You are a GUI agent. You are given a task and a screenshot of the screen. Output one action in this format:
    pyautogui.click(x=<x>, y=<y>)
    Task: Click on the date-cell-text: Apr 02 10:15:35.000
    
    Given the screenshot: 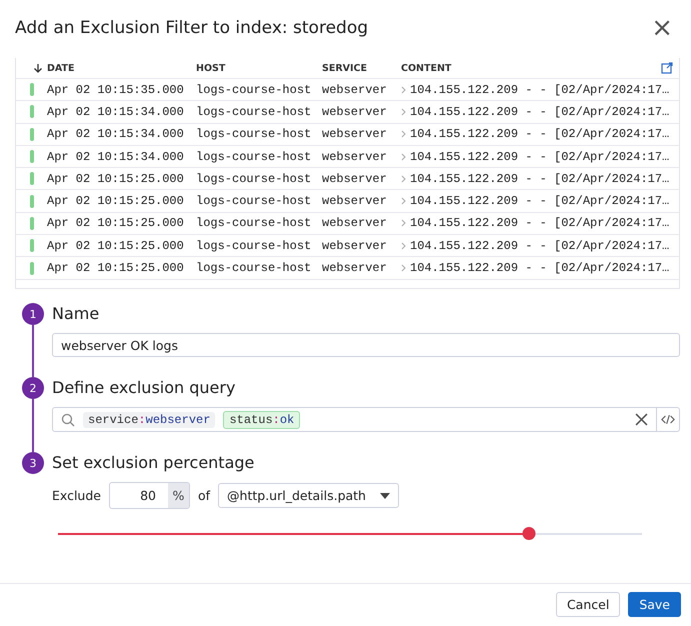 What is the action you would take?
    pyautogui.click(x=116, y=89)
    